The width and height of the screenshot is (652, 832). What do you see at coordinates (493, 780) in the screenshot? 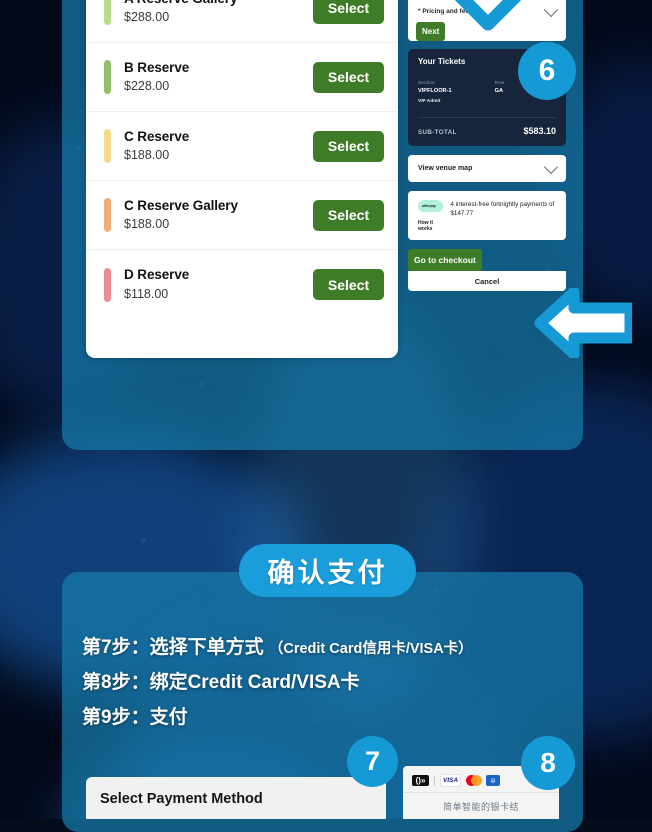
I see `card-icon: ▤` at bounding box center [493, 780].